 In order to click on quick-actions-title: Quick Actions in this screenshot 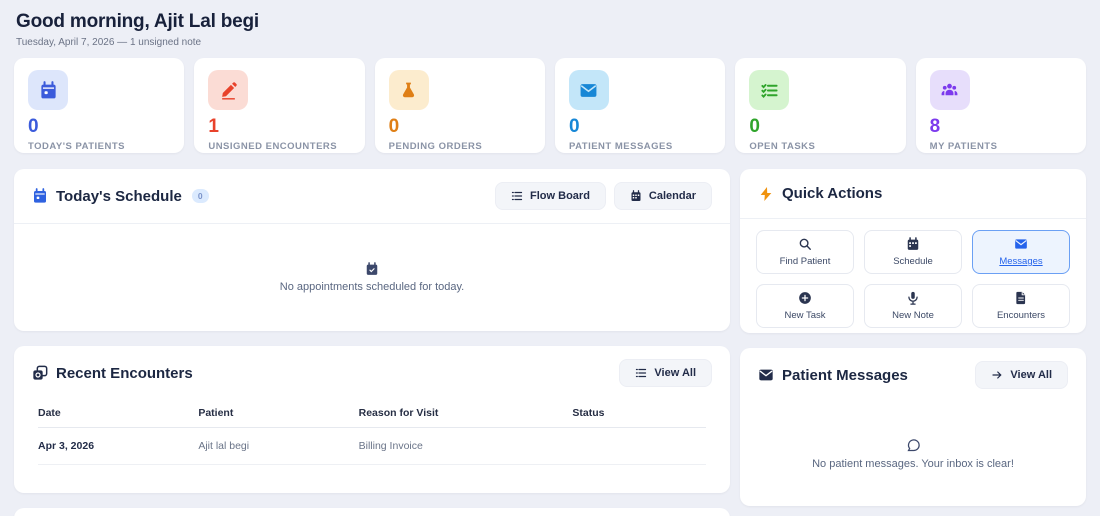, I will do `click(820, 193)`.